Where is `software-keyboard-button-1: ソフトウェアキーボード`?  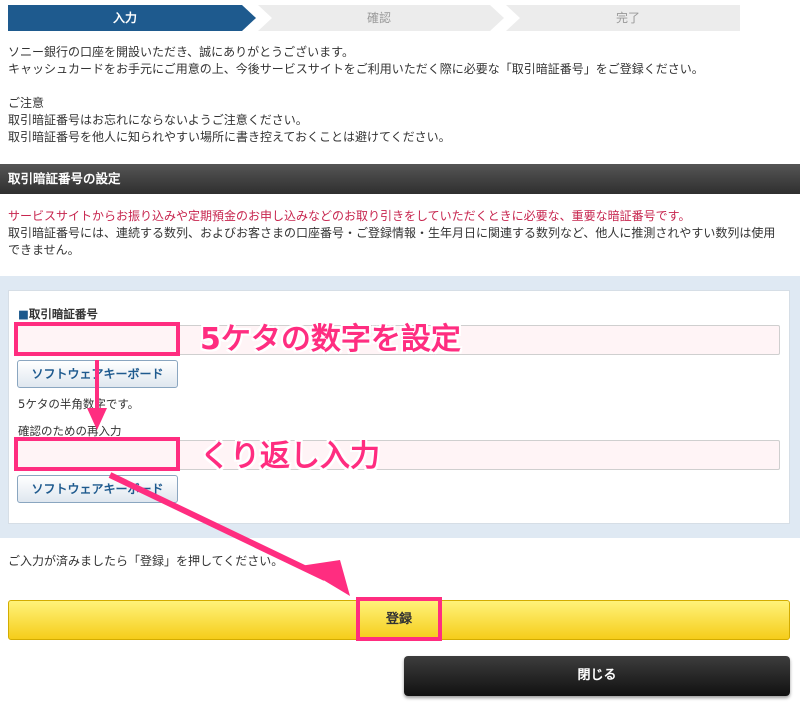 software-keyboard-button-1: ソフトウェアキーボード is located at coordinates (97, 374).